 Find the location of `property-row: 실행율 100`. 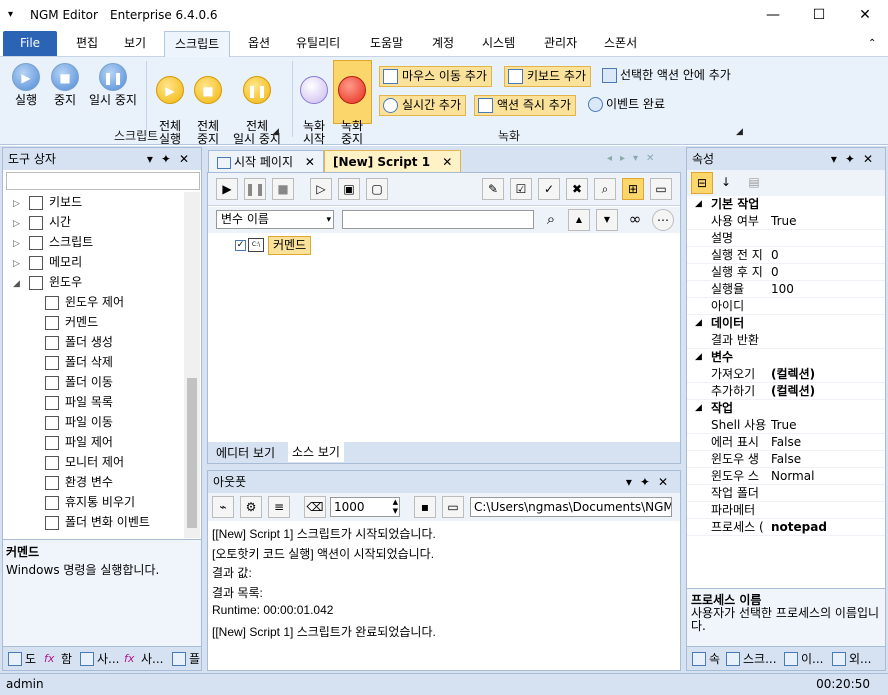

property-row: 실행율 100 is located at coordinates (786, 289).